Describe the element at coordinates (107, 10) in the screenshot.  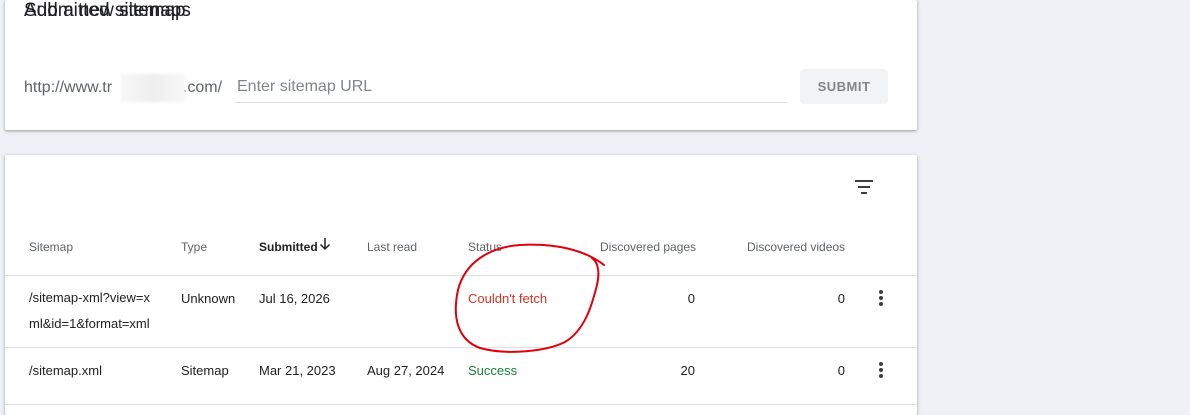
I see `submitted-sitemaps-title: Submitted sitemaps` at that location.